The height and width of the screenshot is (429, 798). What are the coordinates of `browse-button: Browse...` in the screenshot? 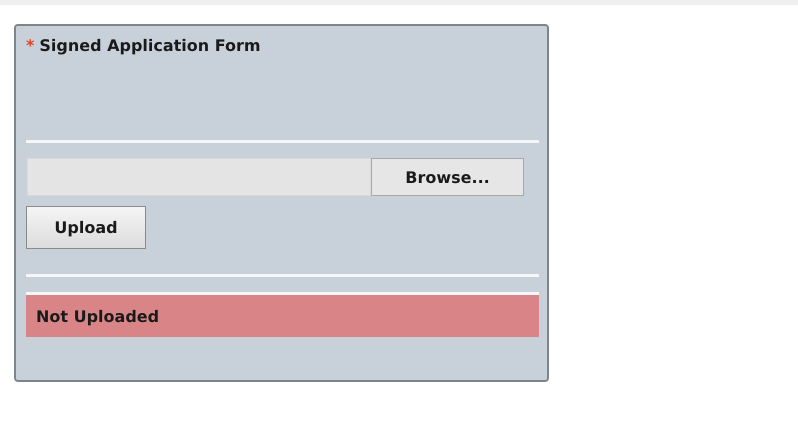 It's located at (447, 177).